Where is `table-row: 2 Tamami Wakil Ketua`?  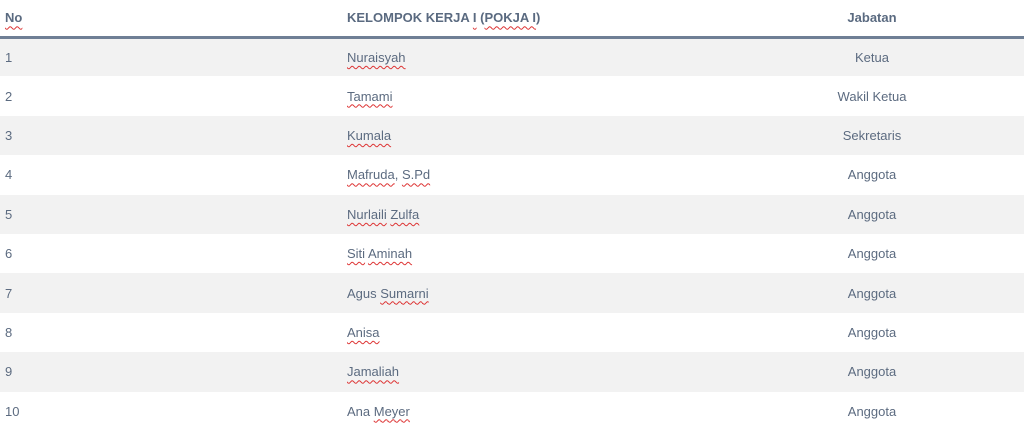
table-row: 2 Tamami Wakil Ketua is located at coordinates (512, 96).